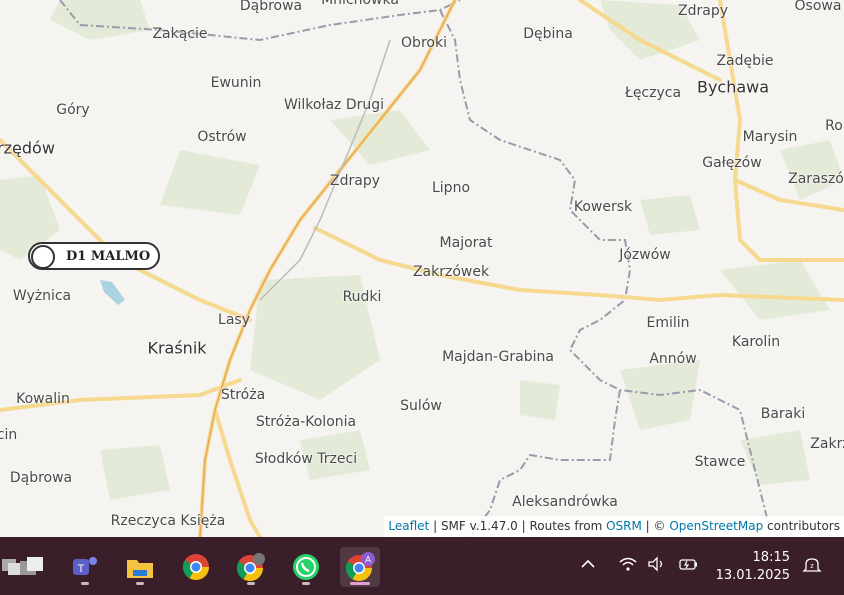 The height and width of the screenshot is (595, 844). I want to click on teams-indicator, so click(85, 583).